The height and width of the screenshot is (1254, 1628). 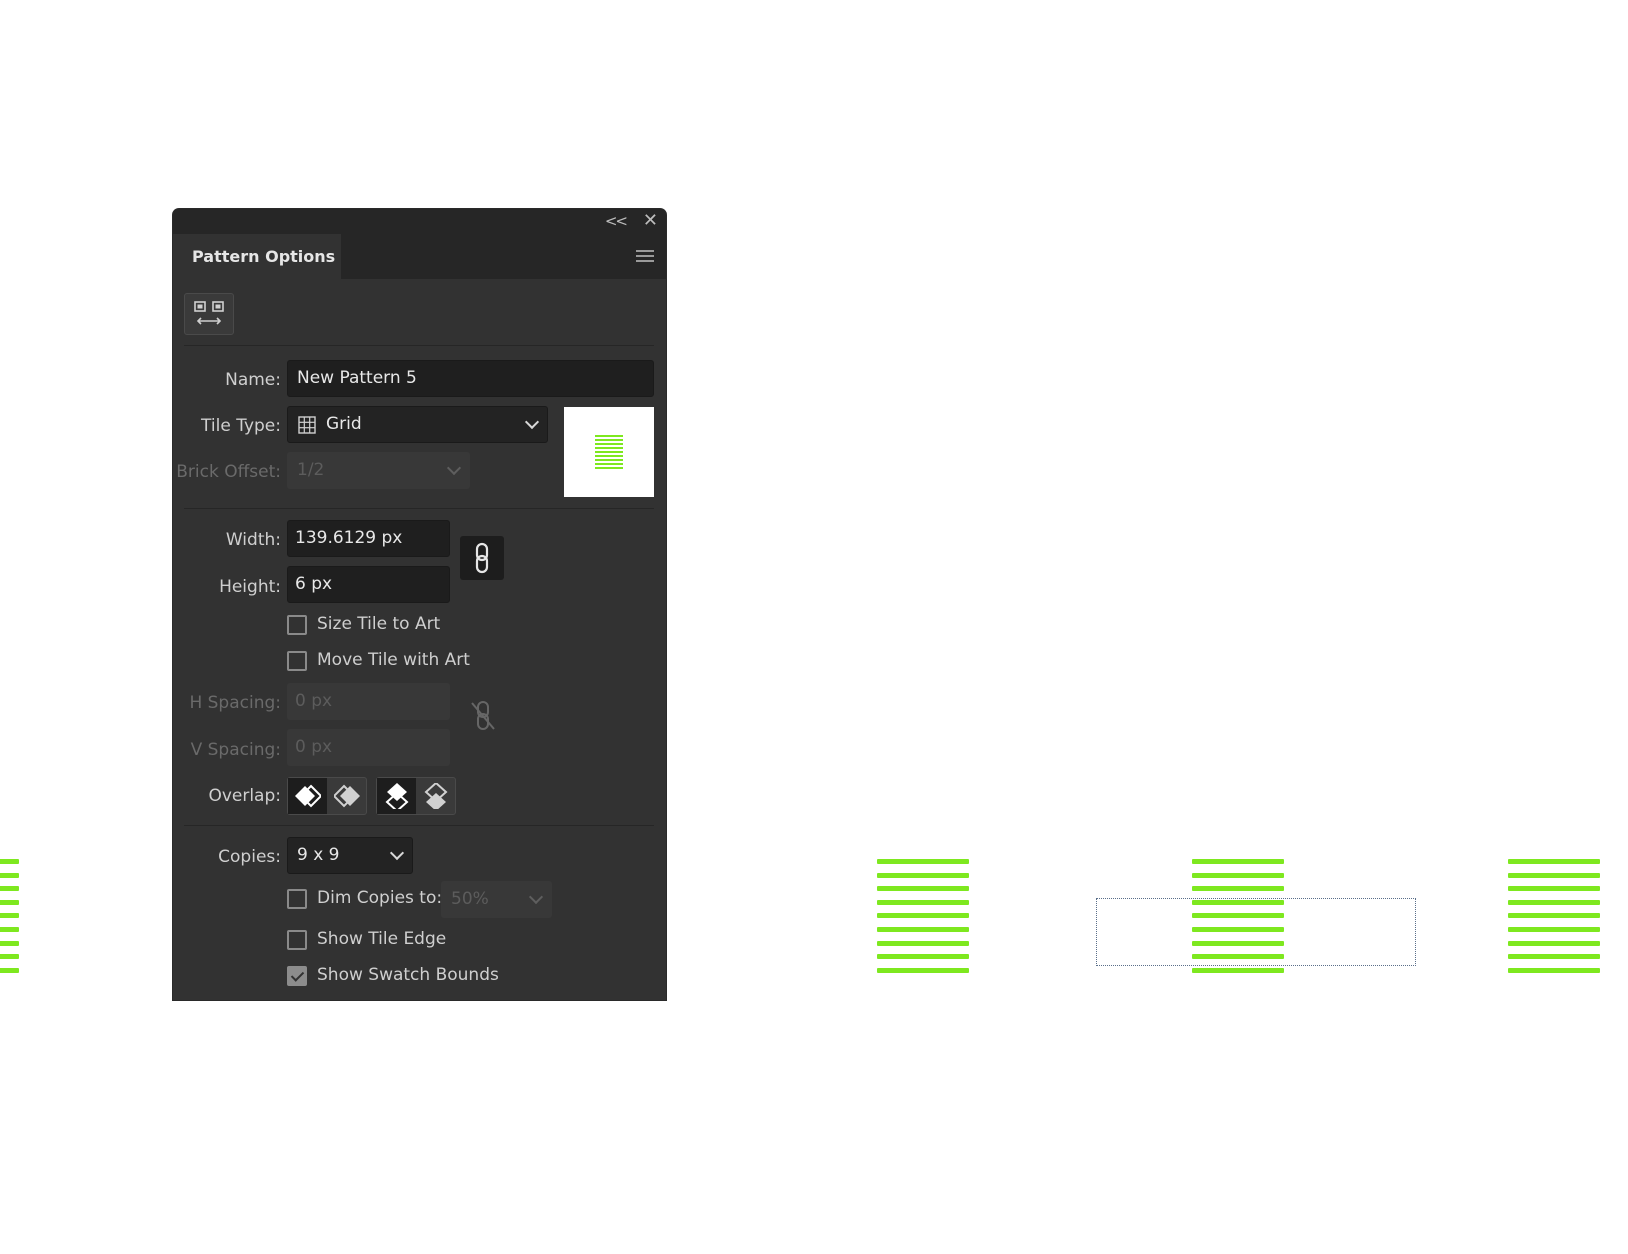 I want to click on top-in-front-button, so click(x=396, y=796).